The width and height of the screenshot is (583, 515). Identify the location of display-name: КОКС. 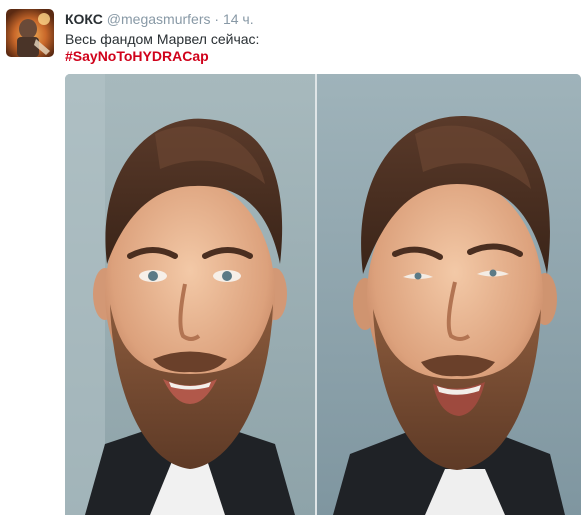
(84, 19).